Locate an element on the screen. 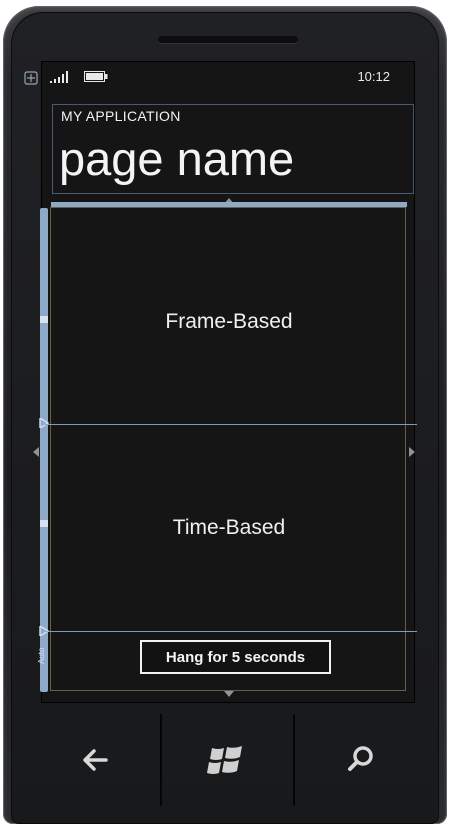 Image resolution: width=450 pixels, height=824 pixels. app-title: MY APPLICATION is located at coordinates (121, 116).